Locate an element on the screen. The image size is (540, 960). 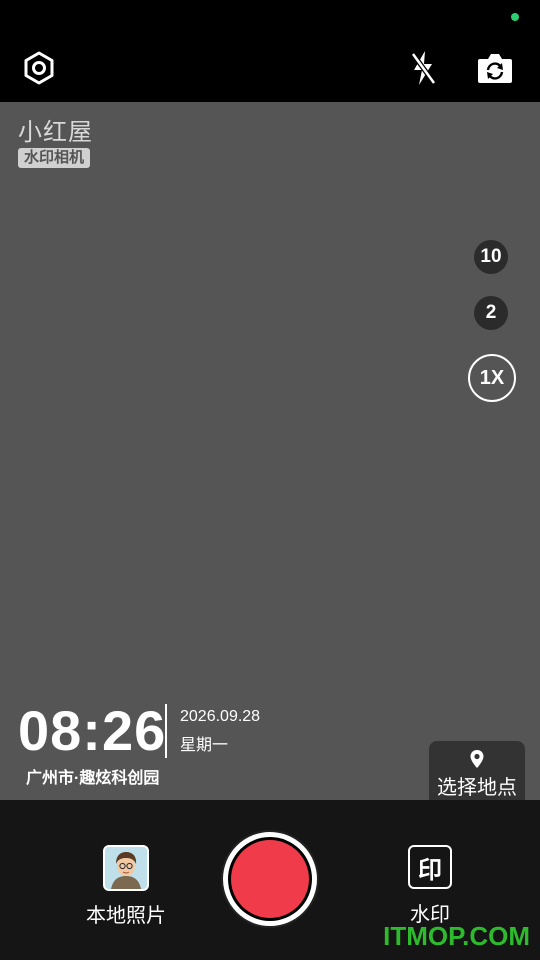
local-photos-button: 本地照片 is located at coordinates (126, 886).